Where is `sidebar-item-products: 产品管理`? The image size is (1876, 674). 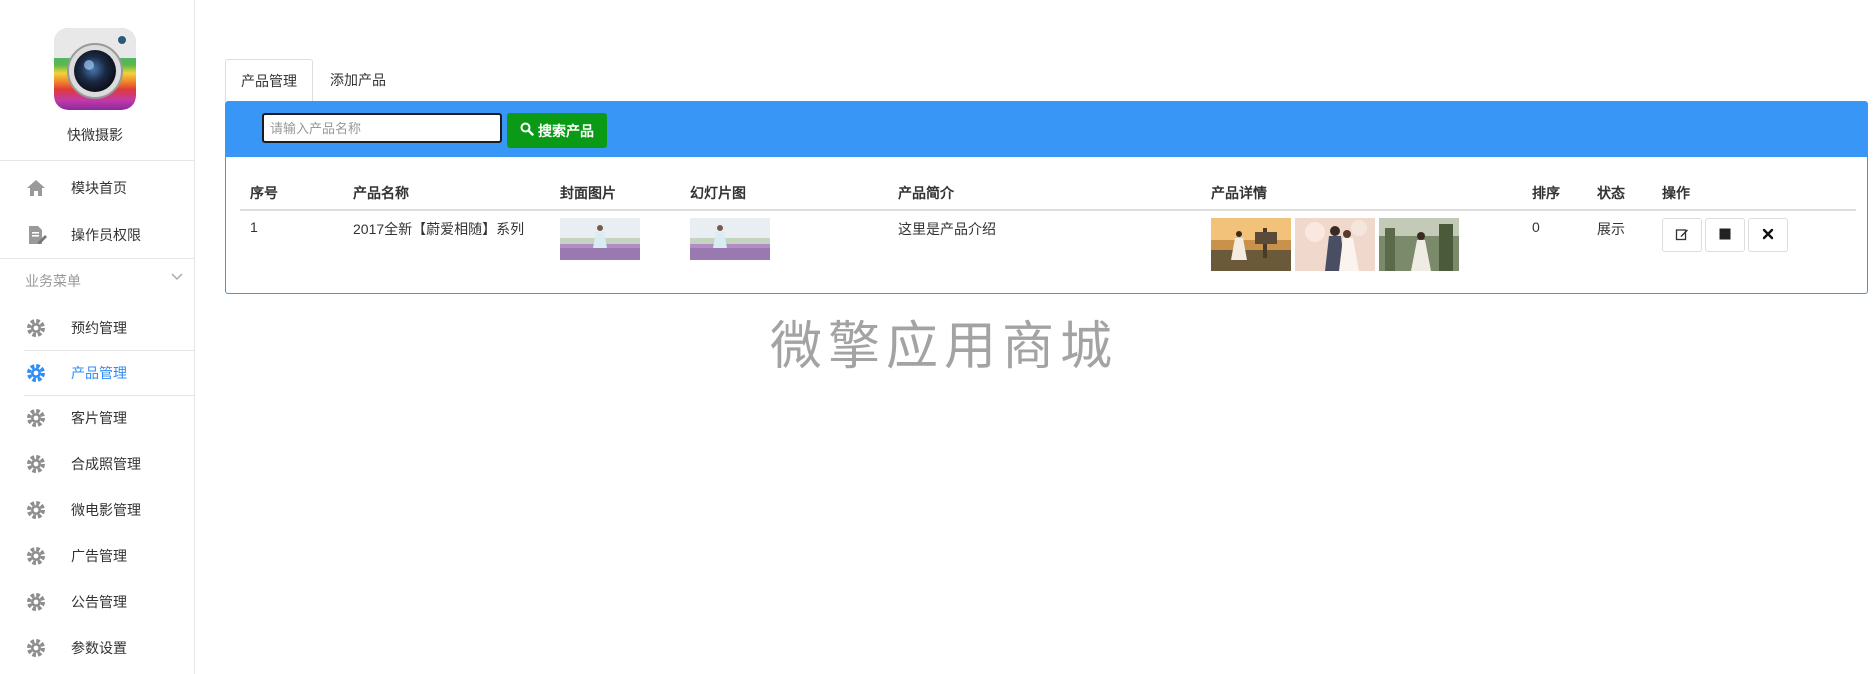
sidebar-item-products: 产品管理 is located at coordinates (97, 372).